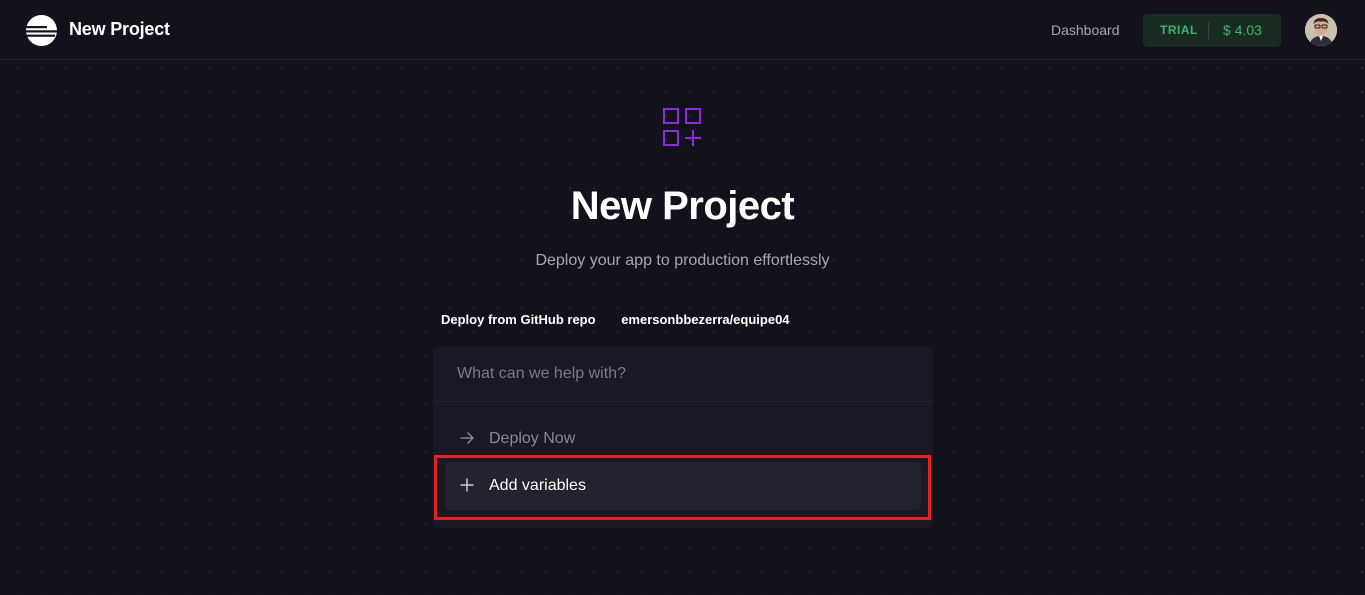 Image resolution: width=1365 pixels, height=595 pixels. Describe the element at coordinates (682, 127) in the screenshot. I see `new-project-grid-icon` at that location.